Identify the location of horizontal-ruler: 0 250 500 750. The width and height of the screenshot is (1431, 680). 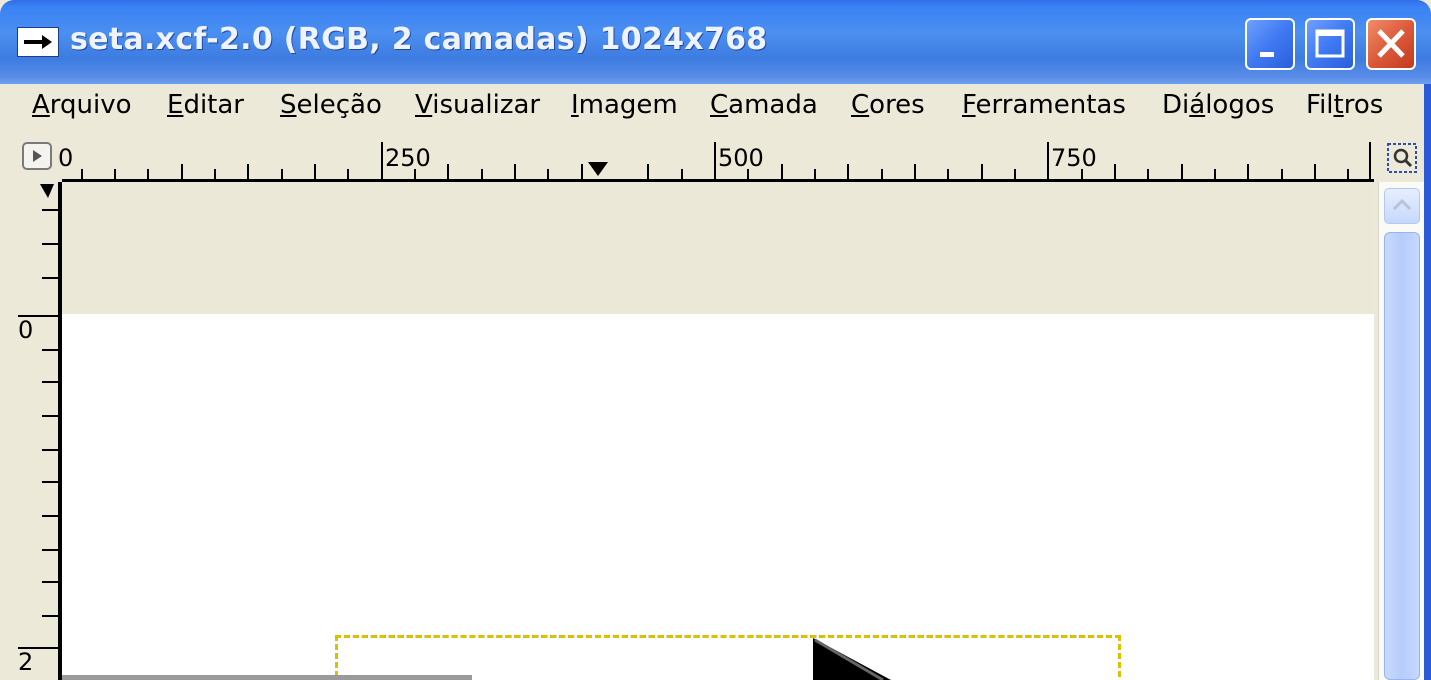
(716, 159).